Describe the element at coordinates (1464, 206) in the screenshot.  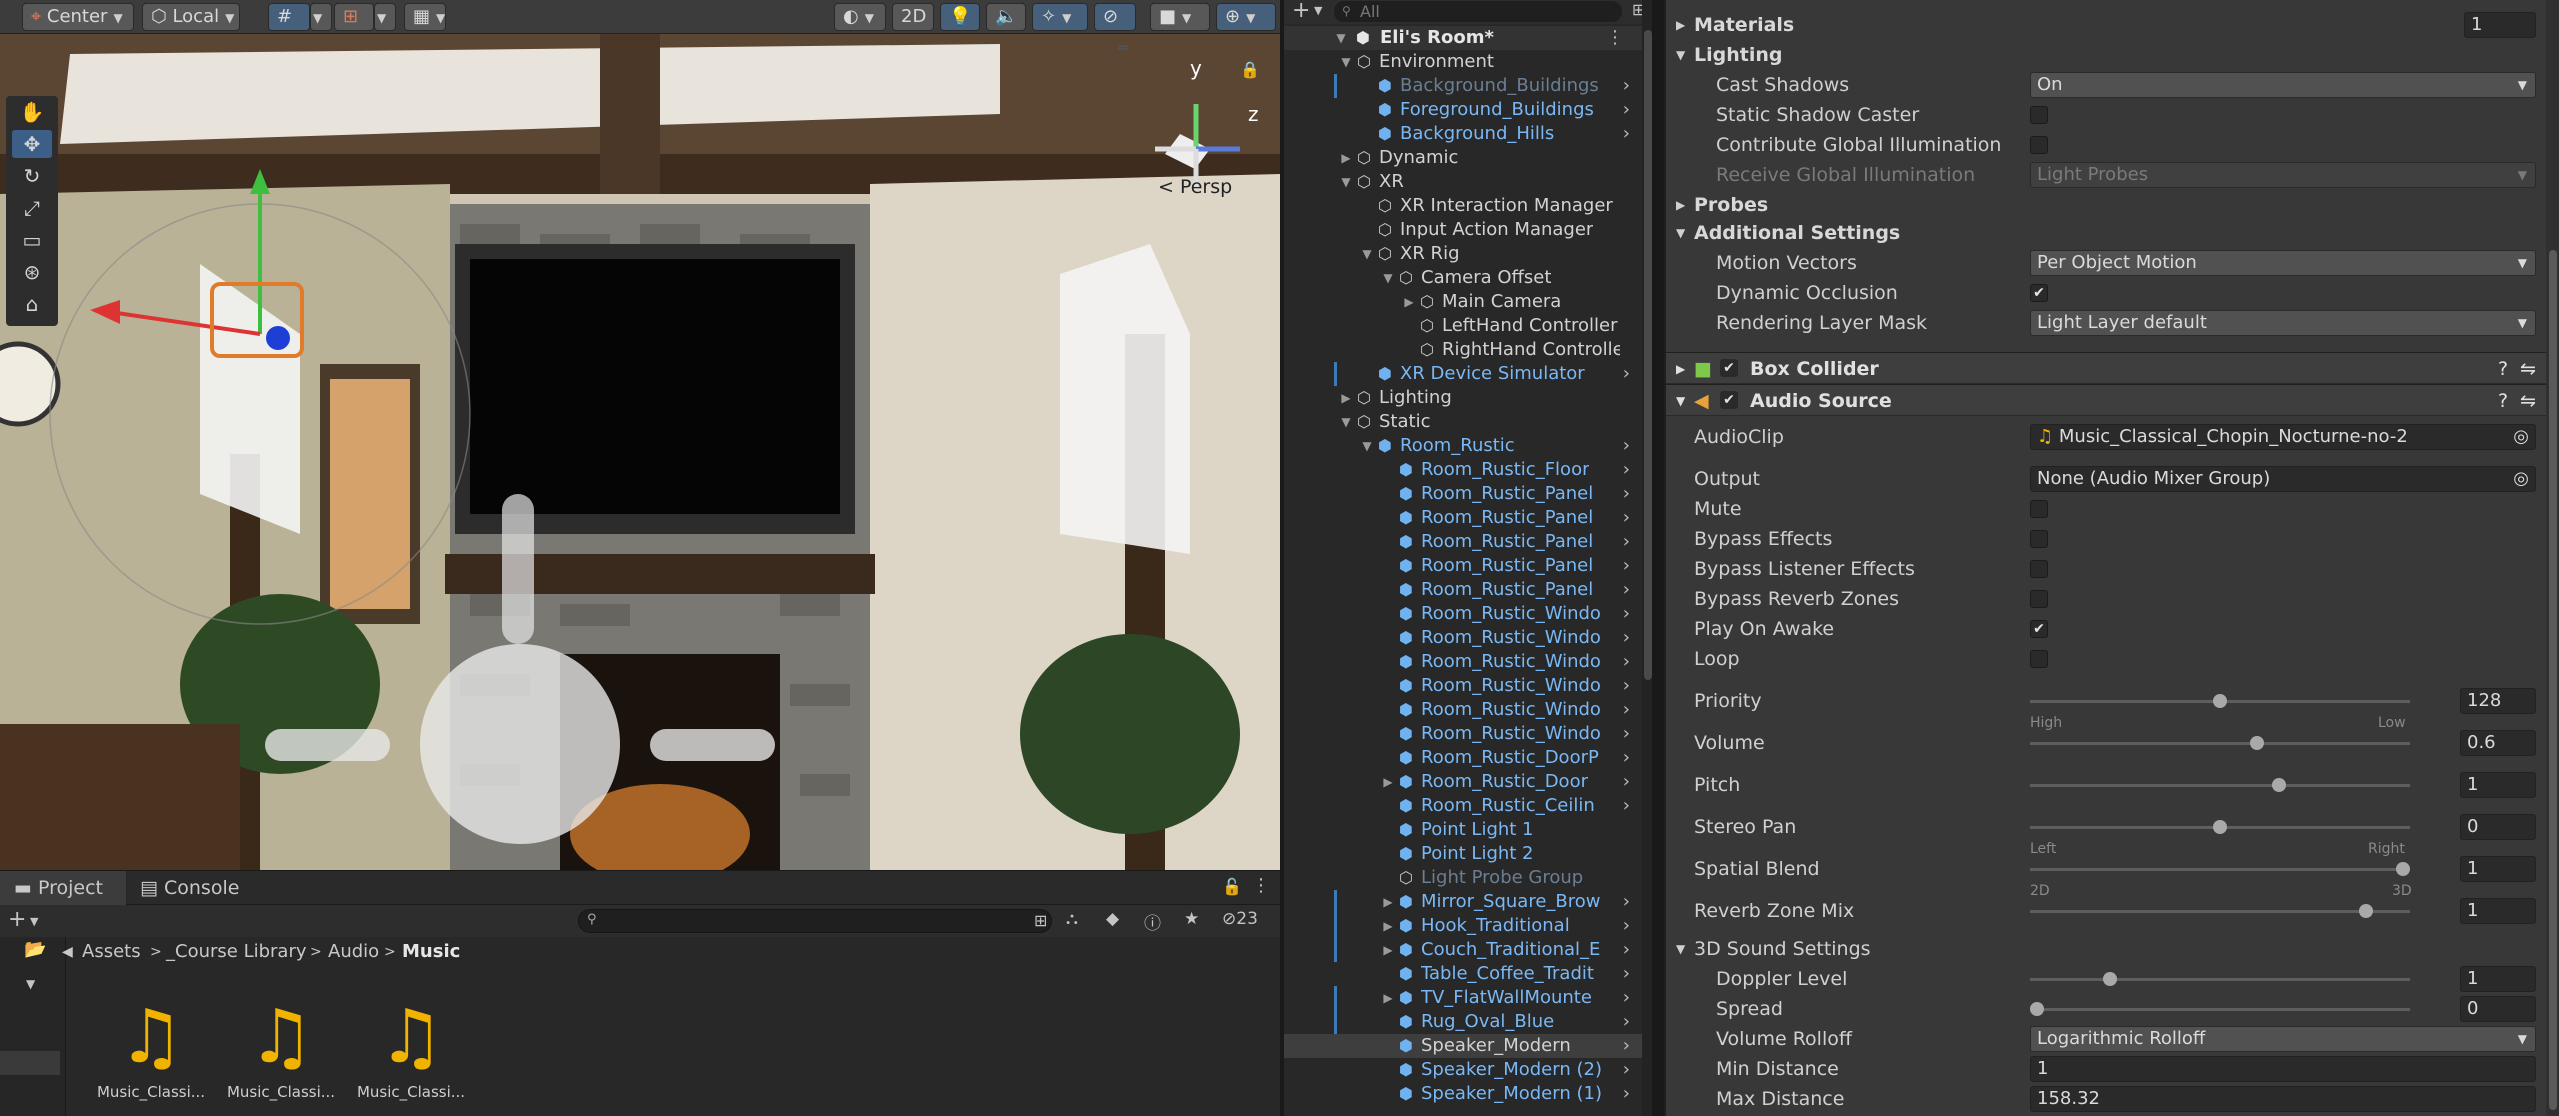
I see `hierarchy-item: ⬡ XR Interaction Manager` at that location.